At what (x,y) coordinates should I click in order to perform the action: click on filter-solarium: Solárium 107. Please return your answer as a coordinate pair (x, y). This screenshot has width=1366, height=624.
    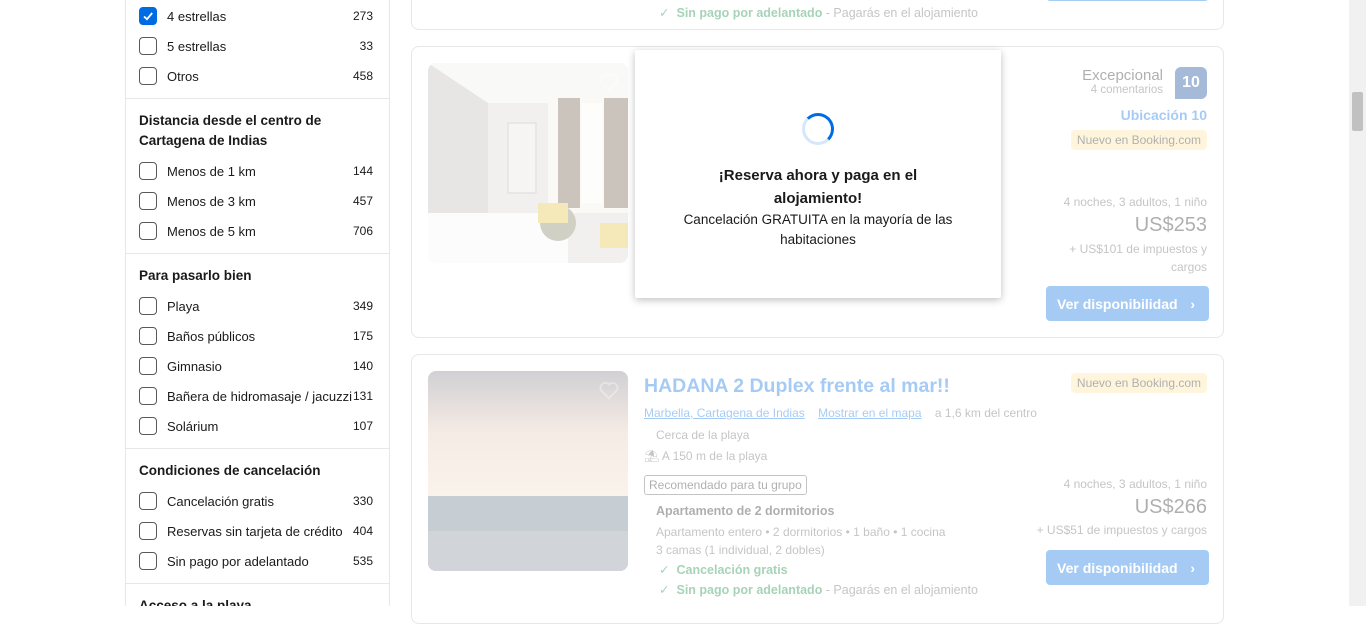
    Looking at the image, I should click on (256, 426).